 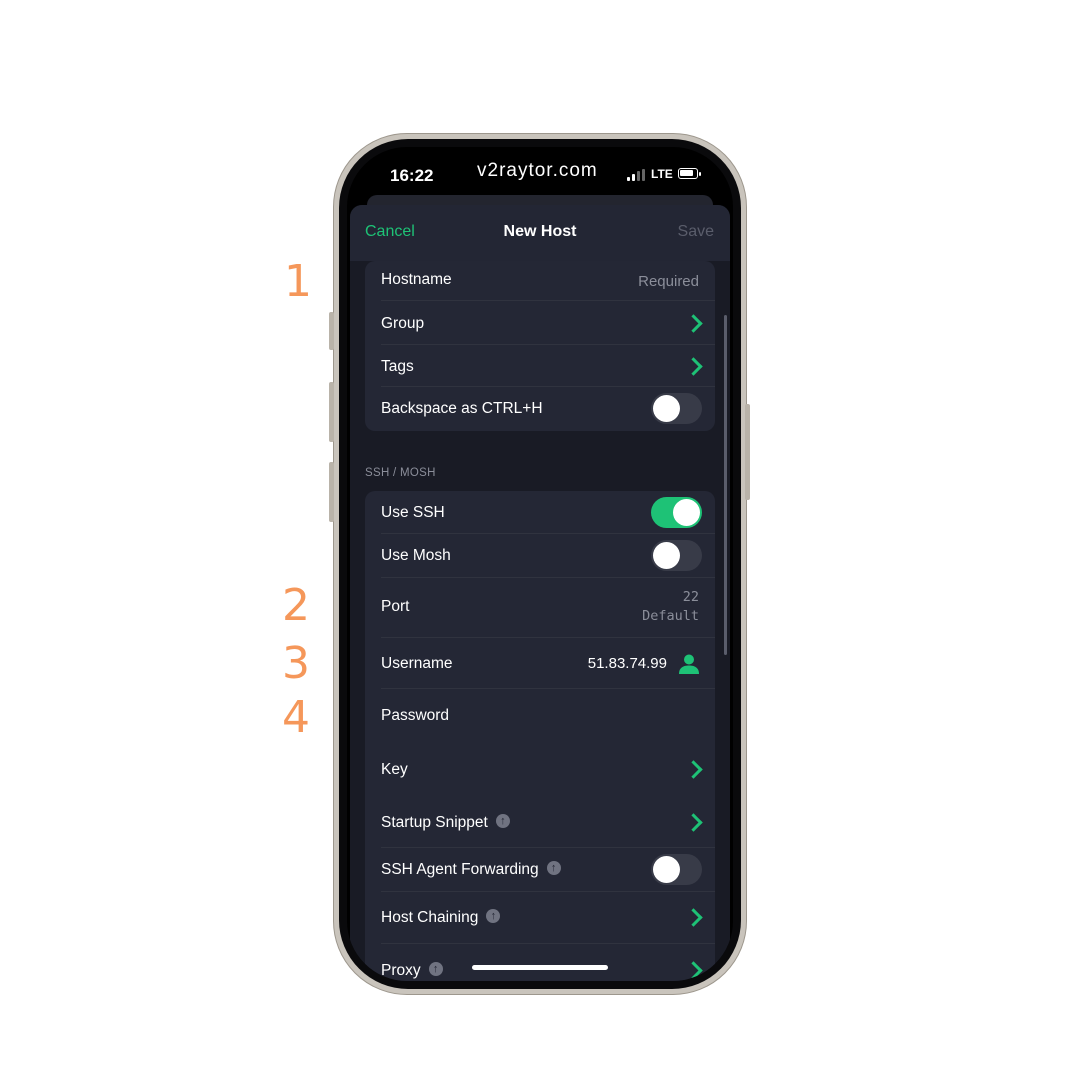 What do you see at coordinates (676, 512) in the screenshot?
I see `use-ssh-toggle` at bounding box center [676, 512].